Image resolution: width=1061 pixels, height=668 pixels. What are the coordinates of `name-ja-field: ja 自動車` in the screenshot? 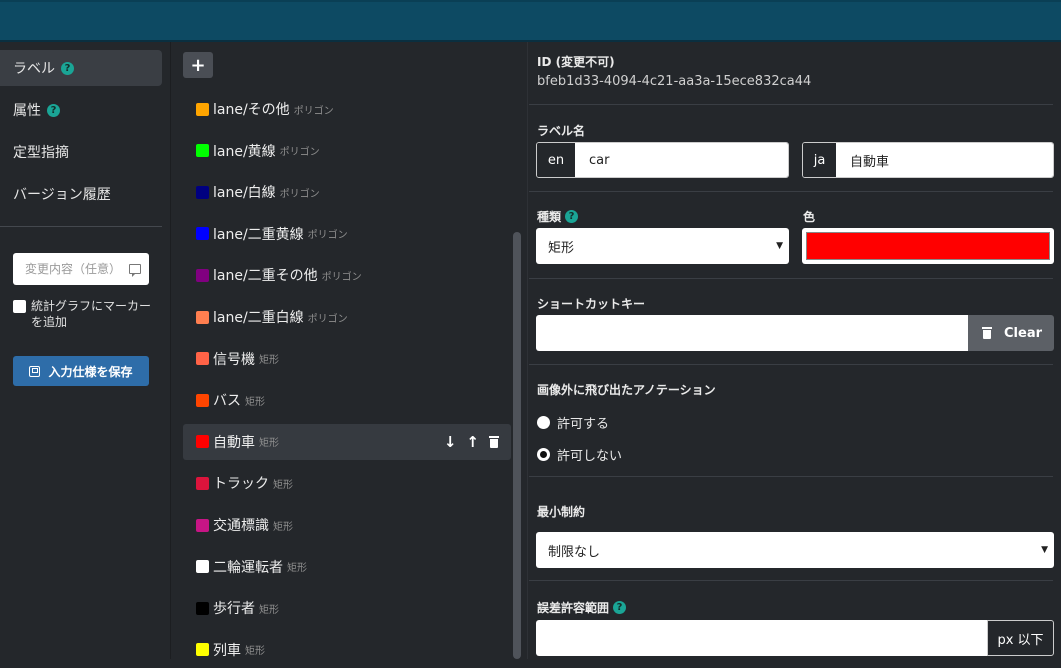 It's located at (928, 160).